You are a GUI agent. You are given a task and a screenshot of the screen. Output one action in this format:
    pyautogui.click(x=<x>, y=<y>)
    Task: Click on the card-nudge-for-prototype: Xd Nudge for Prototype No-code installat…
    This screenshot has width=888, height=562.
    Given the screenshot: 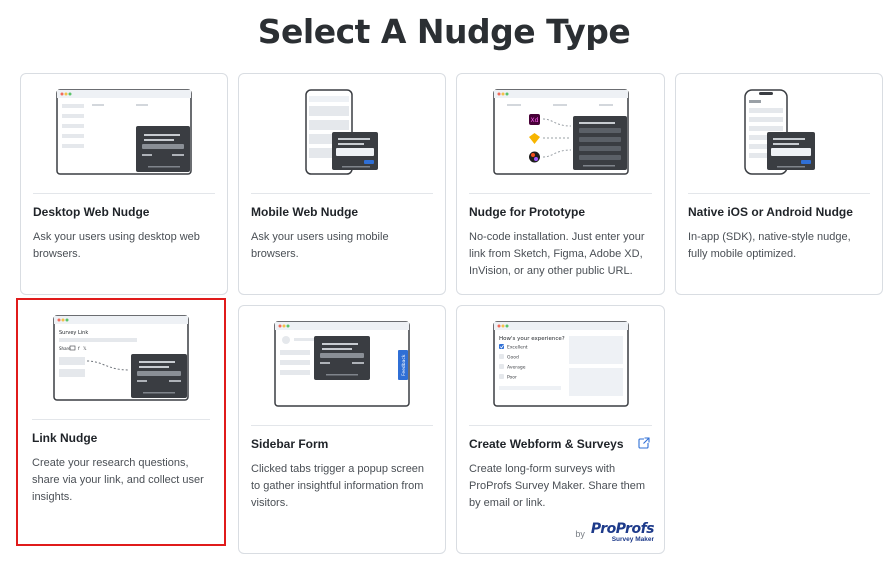 What is the action you would take?
    pyautogui.click(x=560, y=184)
    